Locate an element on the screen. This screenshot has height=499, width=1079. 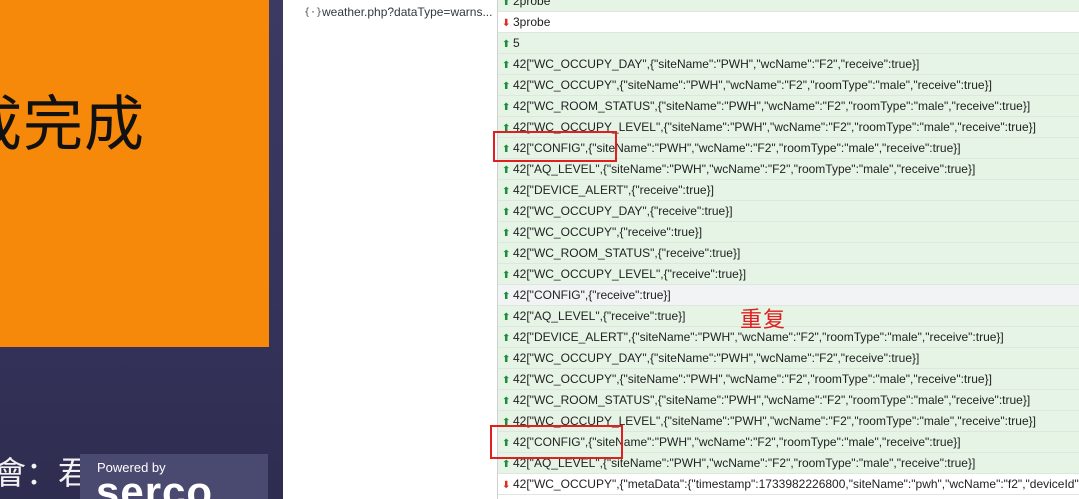
message-text: 42["AQ_LEVEL",{"receive":true}] is located at coordinates (599, 316).